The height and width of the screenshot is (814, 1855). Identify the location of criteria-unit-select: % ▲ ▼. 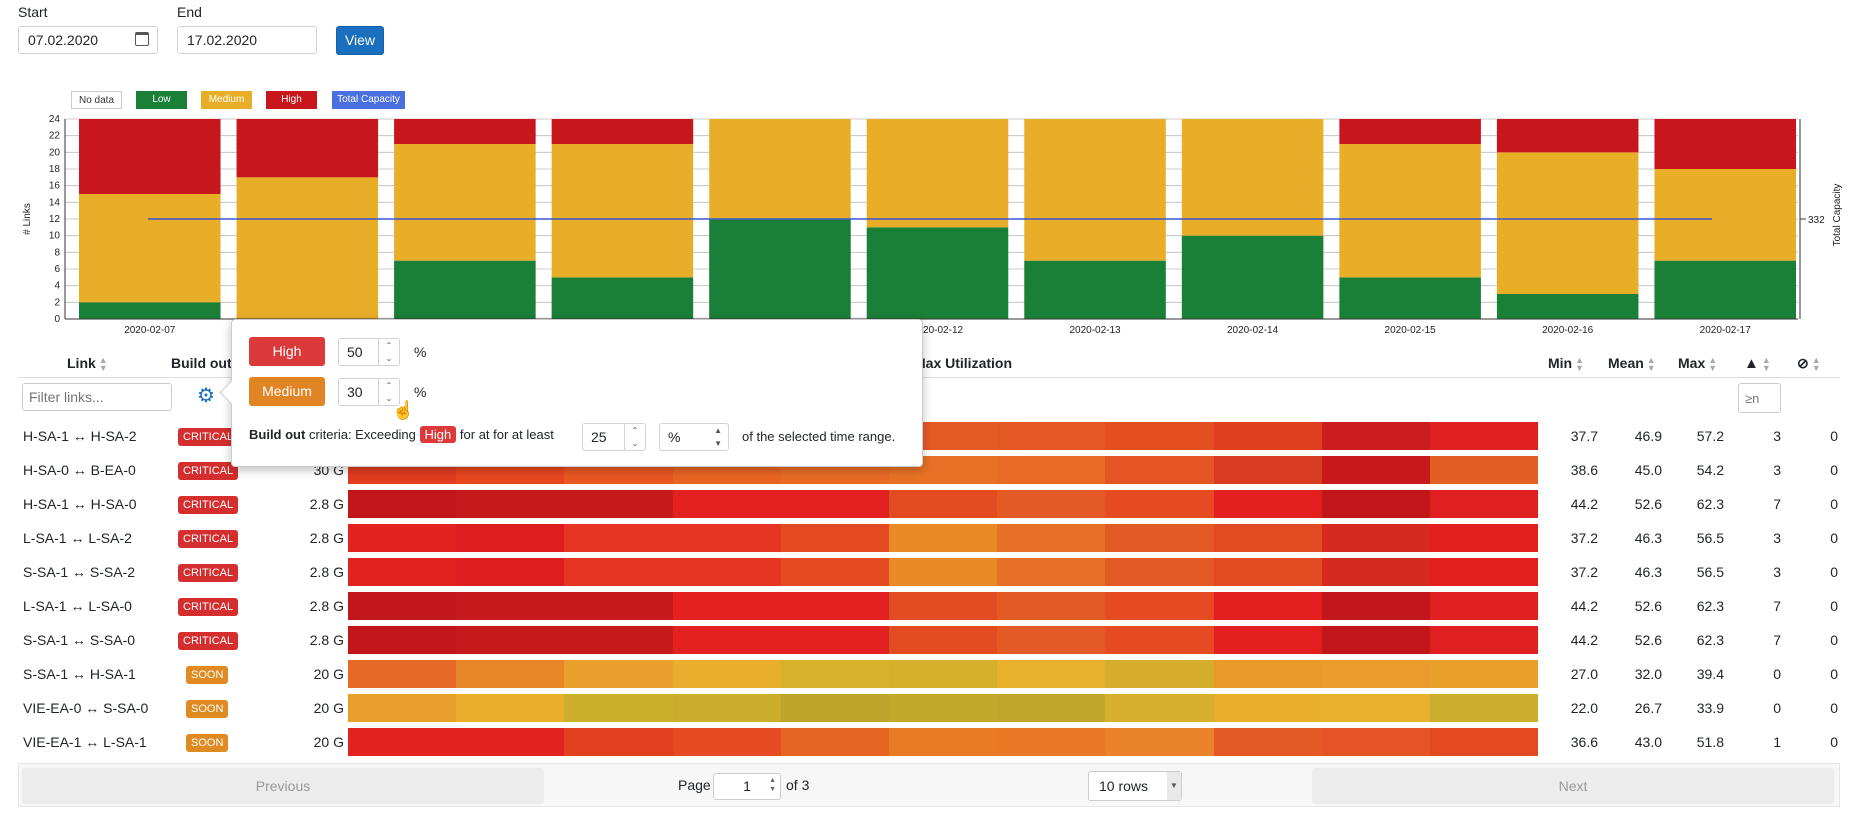
(694, 437).